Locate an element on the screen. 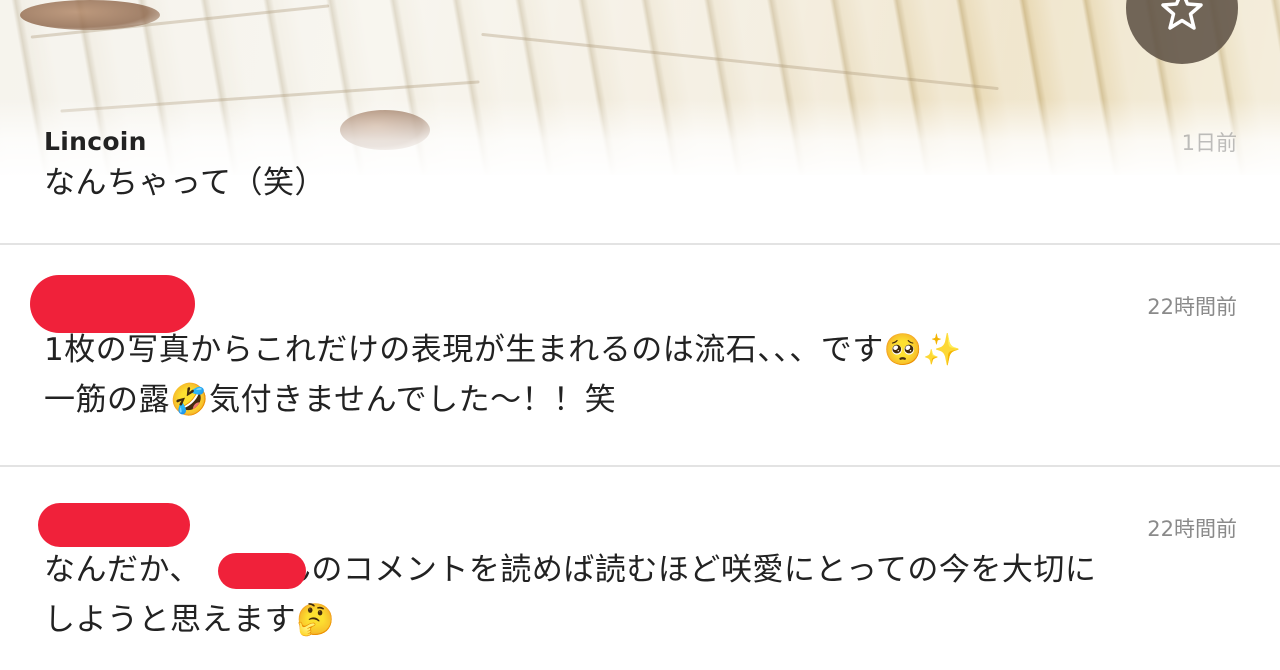 The height and width of the screenshot is (670, 1280). comment-author: Lincoin is located at coordinates (95, 141).